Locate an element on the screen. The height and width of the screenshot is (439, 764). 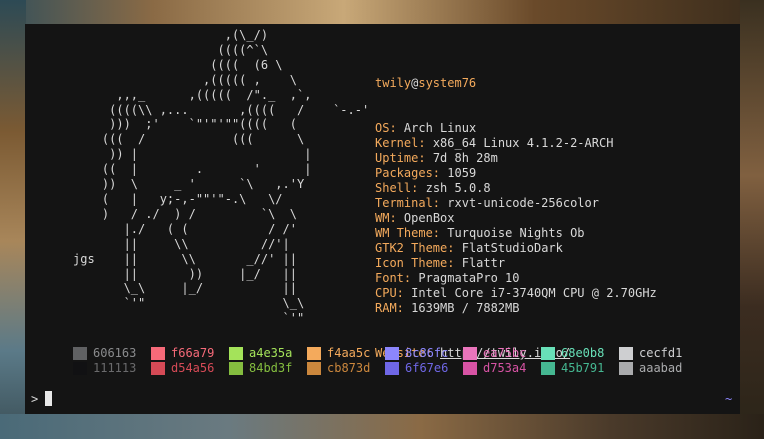
palette-cell: 68e0b8 is located at coordinates (580, 353).